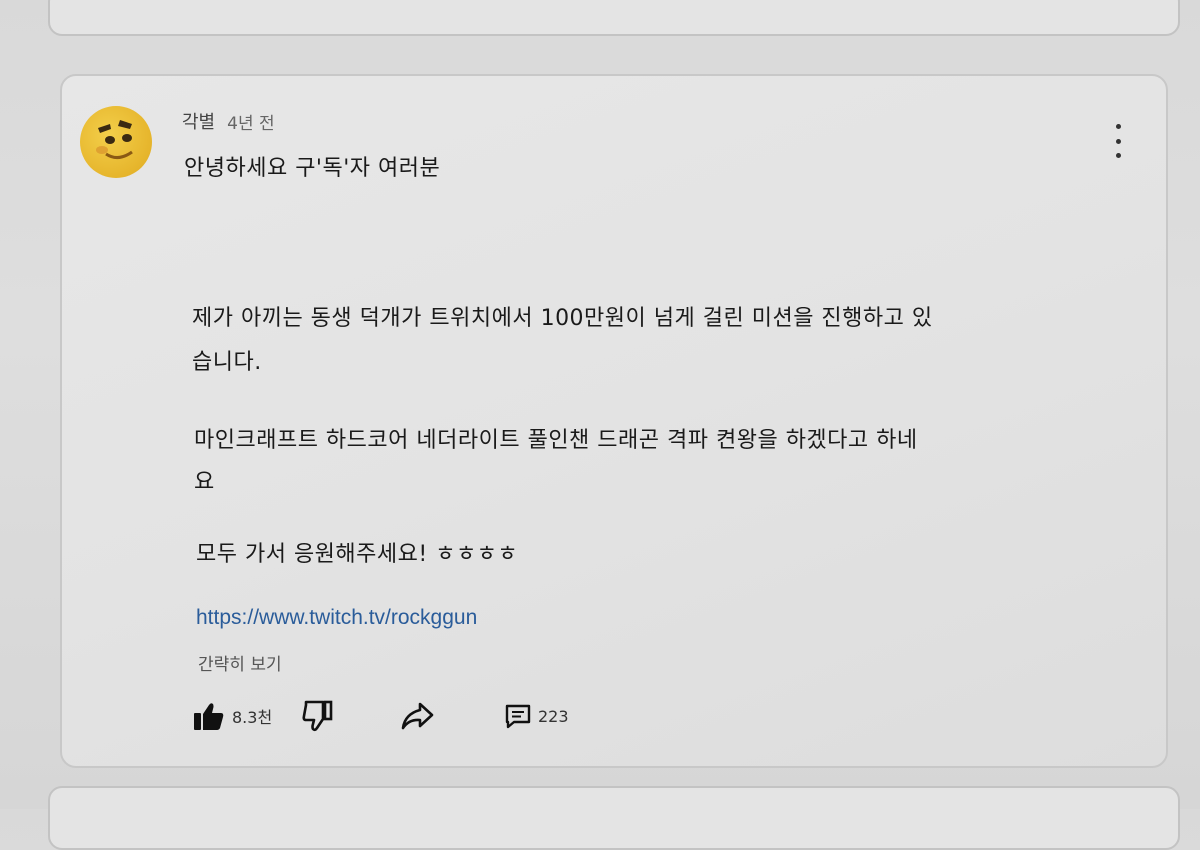 This screenshot has width=1200, height=850. What do you see at coordinates (536, 716) in the screenshot?
I see `reply-button: 223` at bounding box center [536, 716].